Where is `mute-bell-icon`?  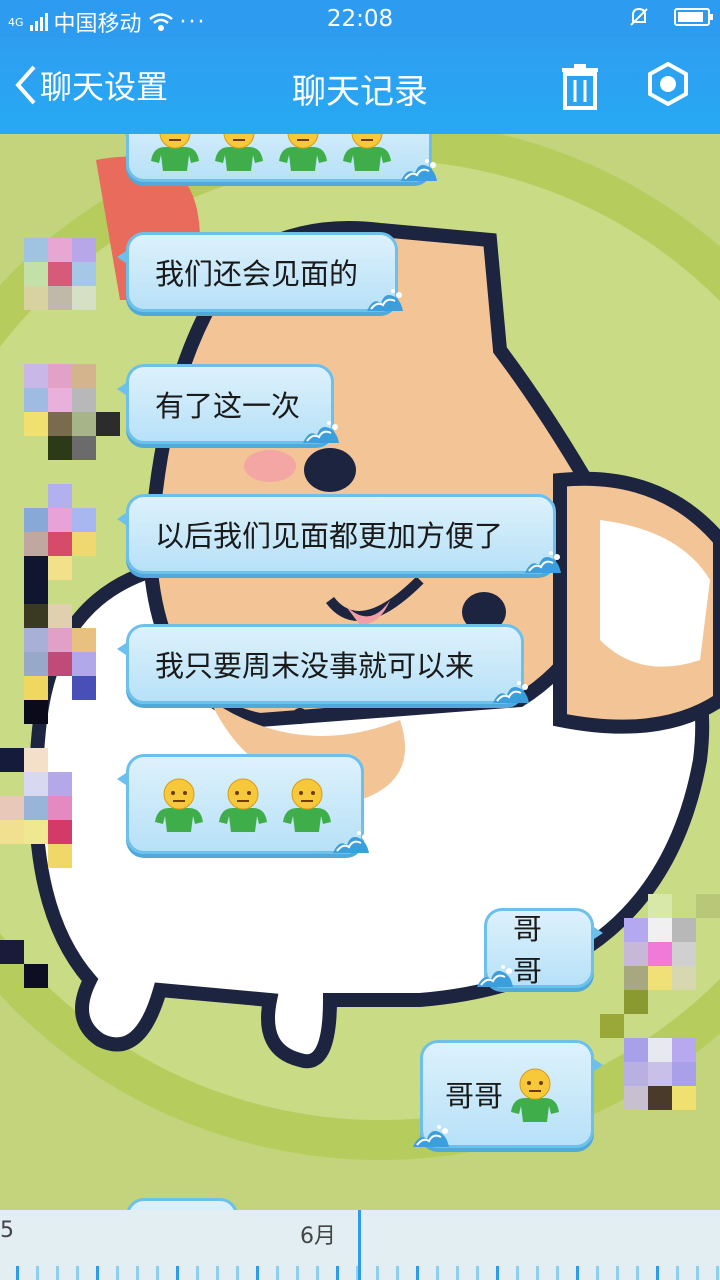
mute-bell-icon is located at coordinates (639, 16).